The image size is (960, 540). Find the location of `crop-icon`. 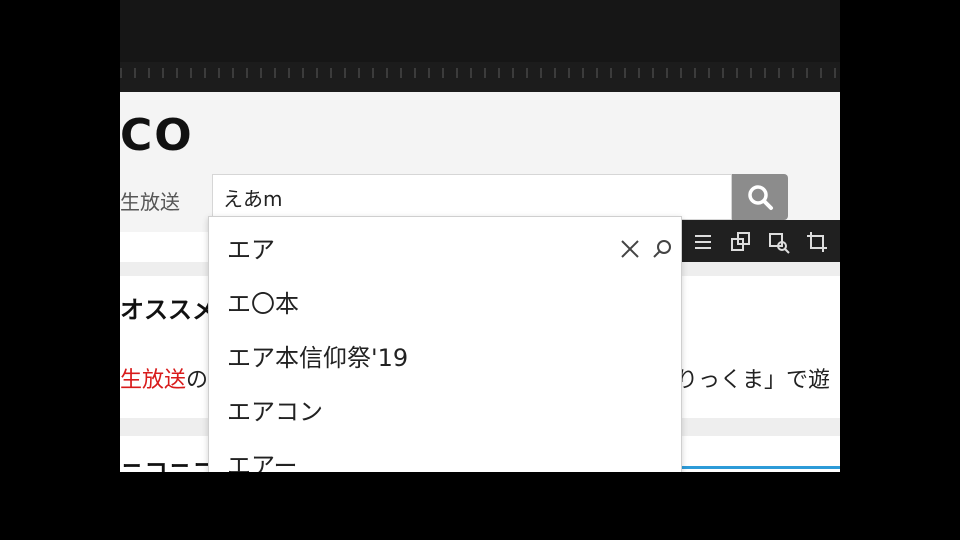

crop-icon is located at coordinates (817, 242).